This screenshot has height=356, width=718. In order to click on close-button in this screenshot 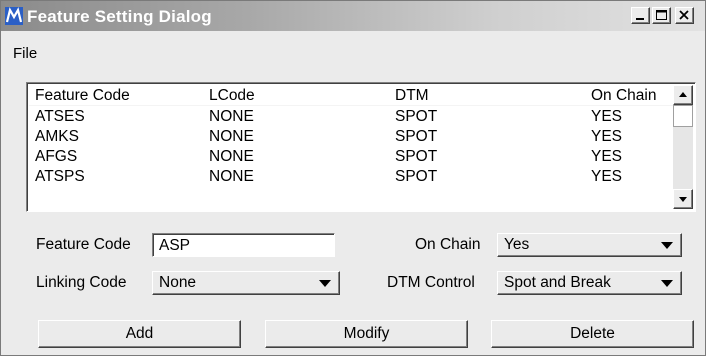, I will do `click(684, 15)`.